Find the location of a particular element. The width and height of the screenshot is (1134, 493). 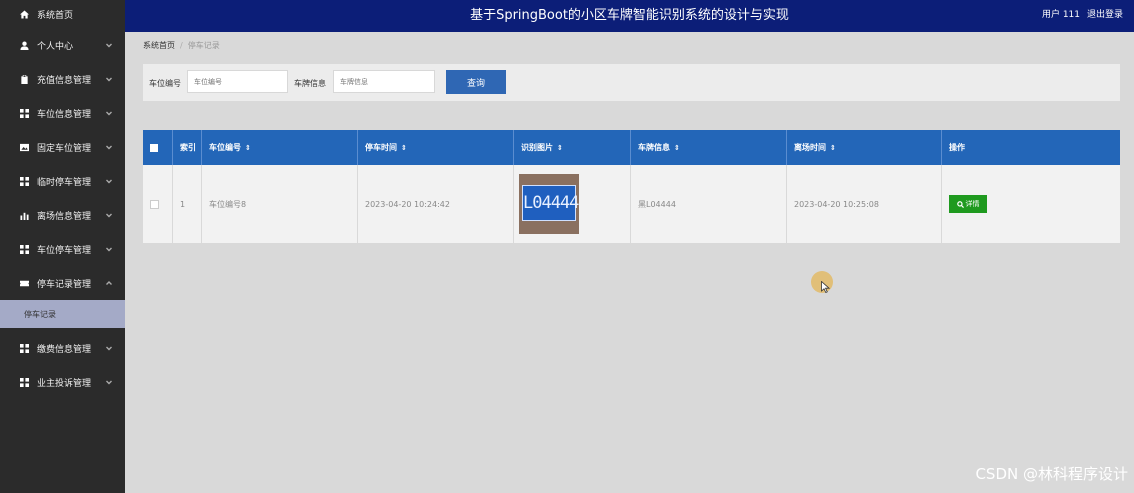

chevron-up-icon is located at coordinates (109, 283).